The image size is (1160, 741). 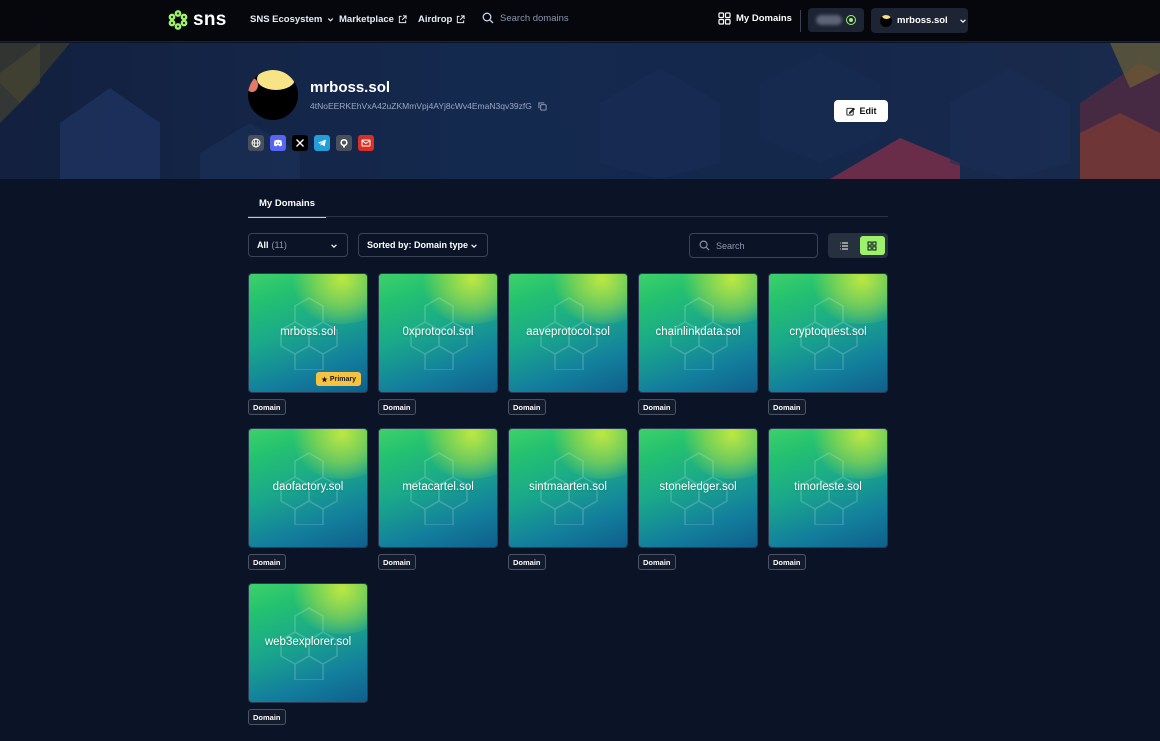 I want to click on view-toggle, so click(x=858, y=245).